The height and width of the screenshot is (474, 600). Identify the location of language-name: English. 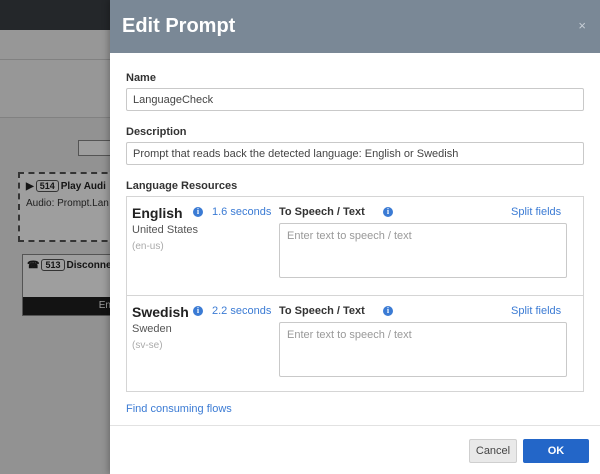
(157, 213).